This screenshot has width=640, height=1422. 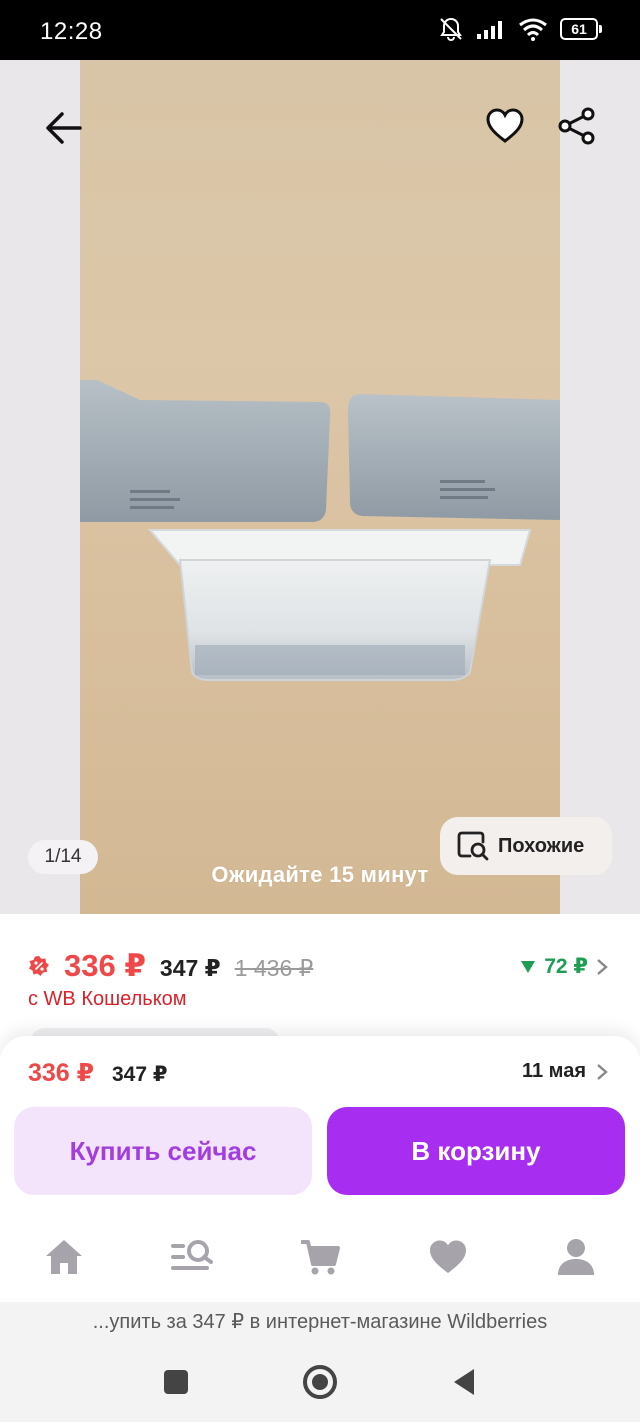 I want to click on delivery-date: 11 мая, so click(x=553, y=1071).